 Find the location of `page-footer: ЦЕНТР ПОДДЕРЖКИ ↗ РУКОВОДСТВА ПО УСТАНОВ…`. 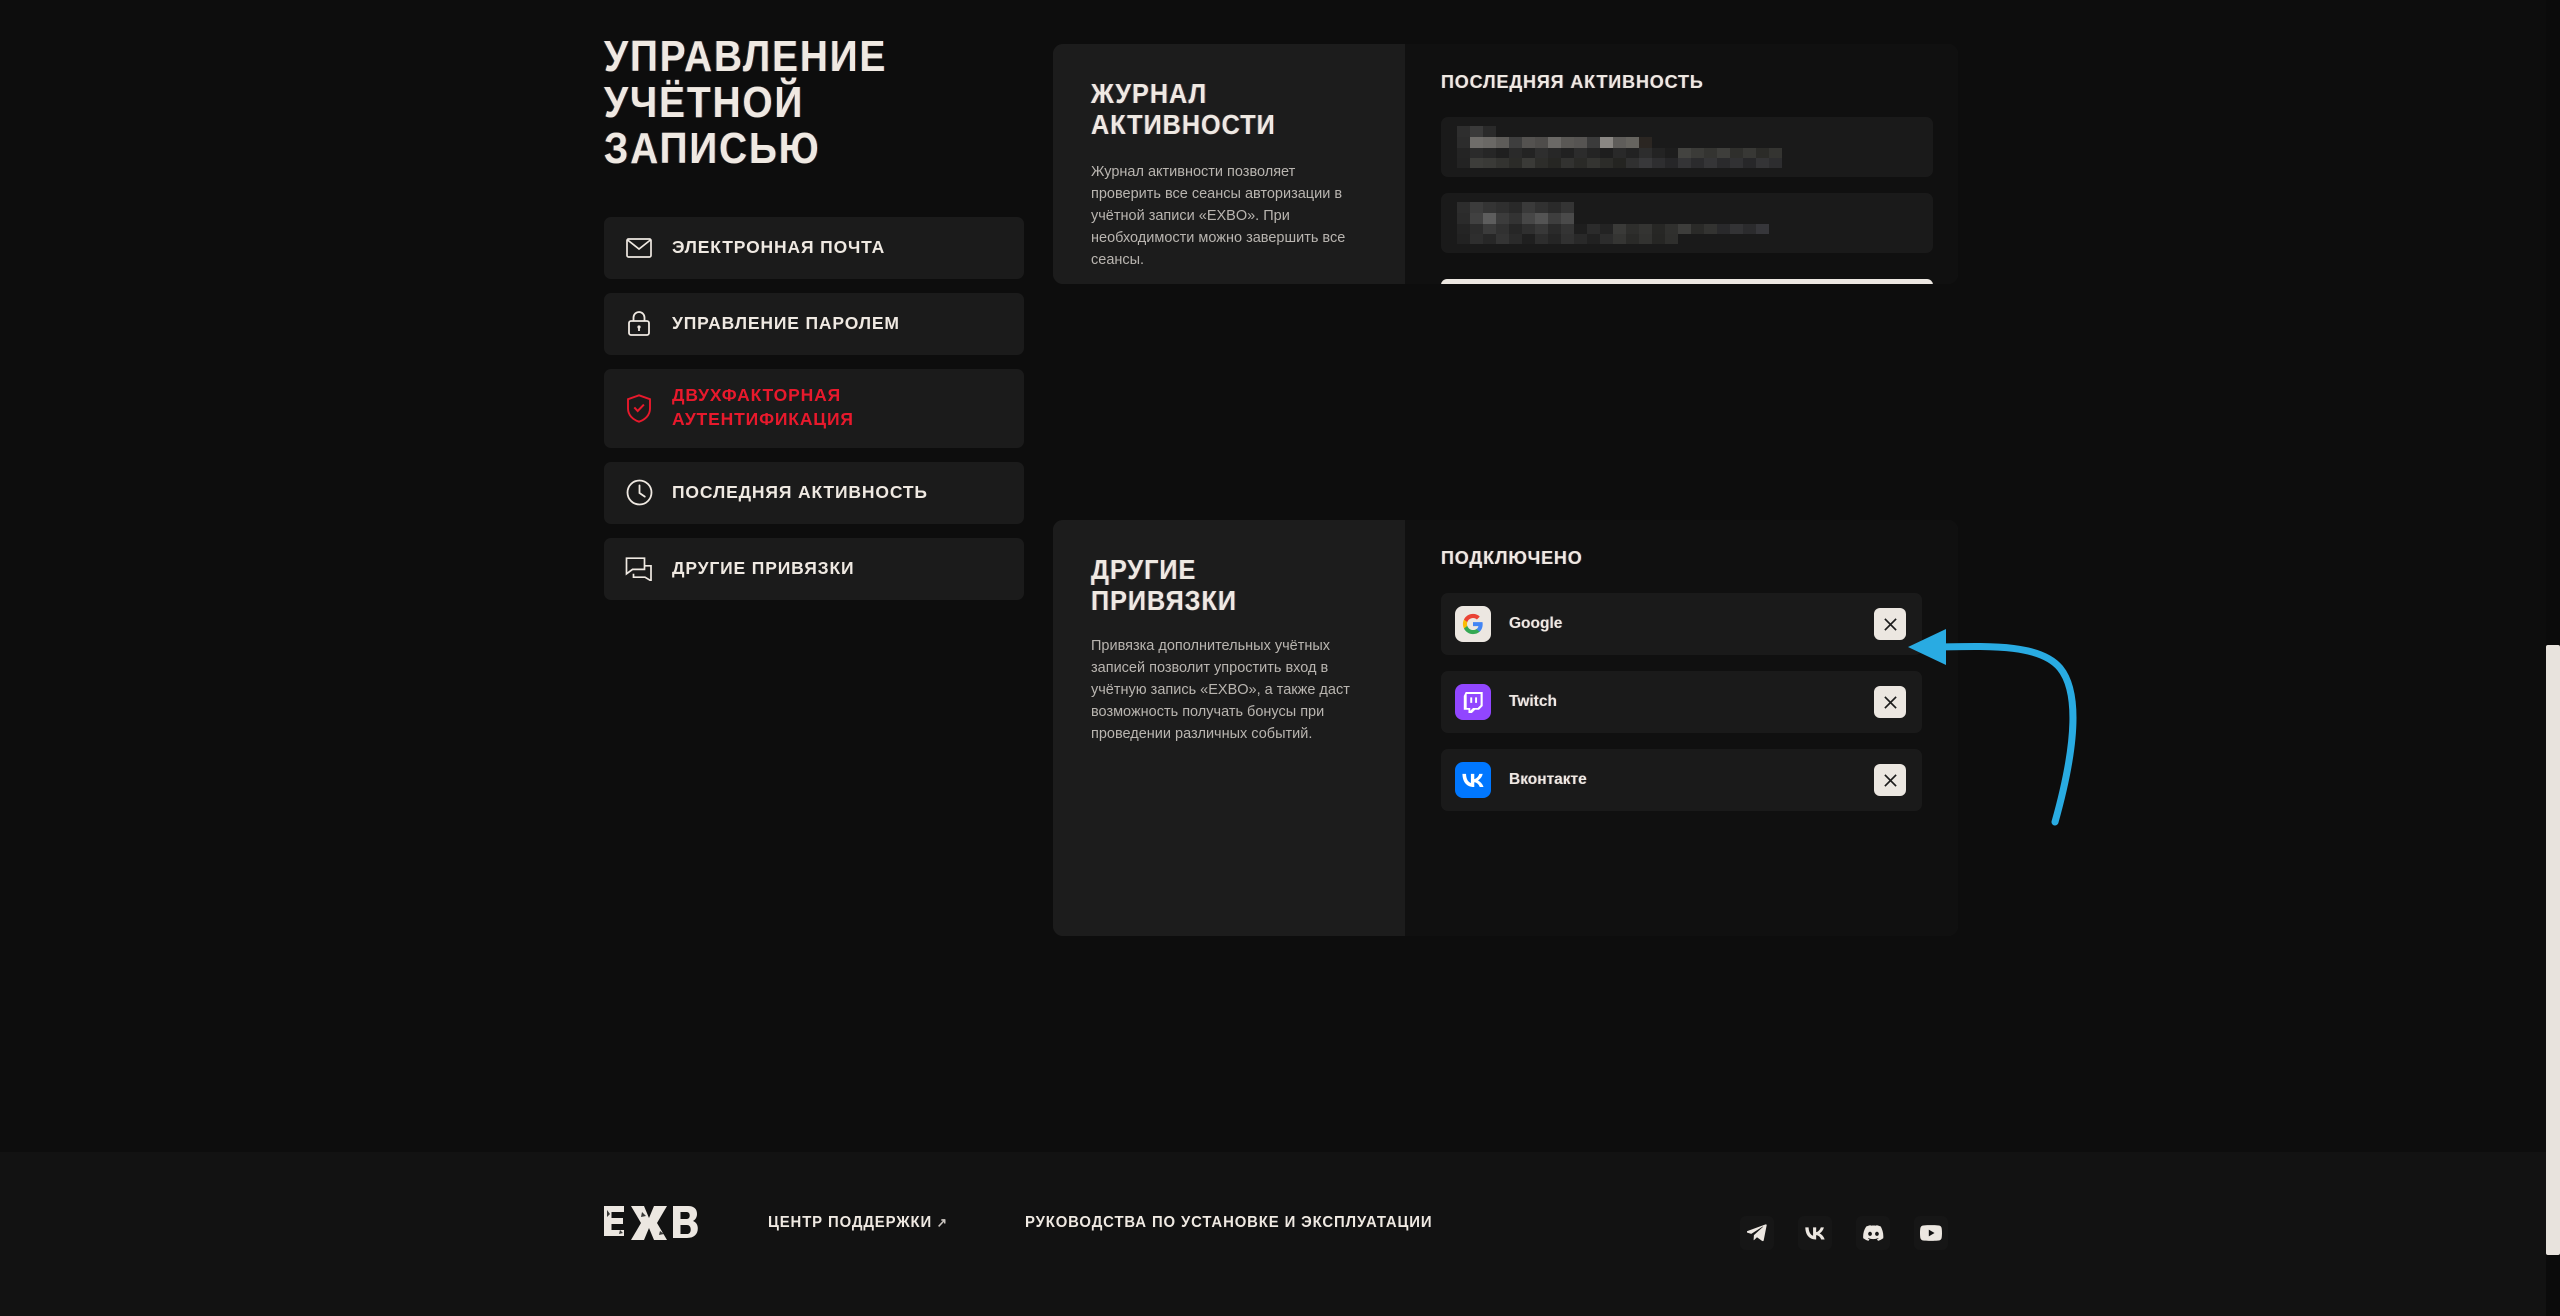

page-footer: ЦЕНТР ПОДДЕРЖКИ ↗ РУКОВОДСТВА ПО УСТАНОВ… is located at coordinates (1280, 1234).